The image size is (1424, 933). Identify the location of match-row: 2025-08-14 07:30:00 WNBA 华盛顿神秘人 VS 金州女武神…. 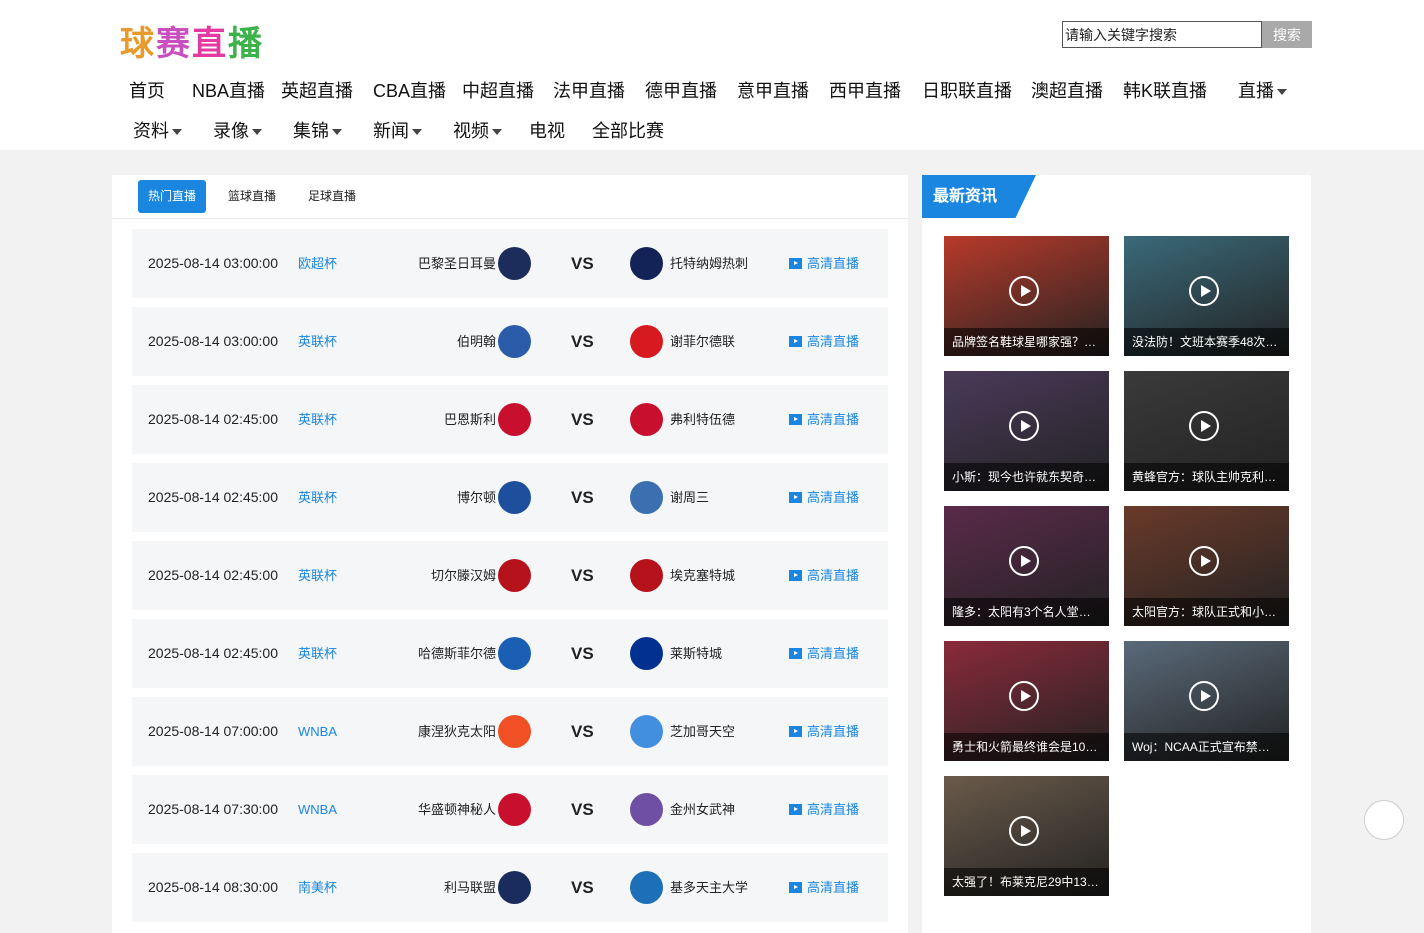
(510, 809).